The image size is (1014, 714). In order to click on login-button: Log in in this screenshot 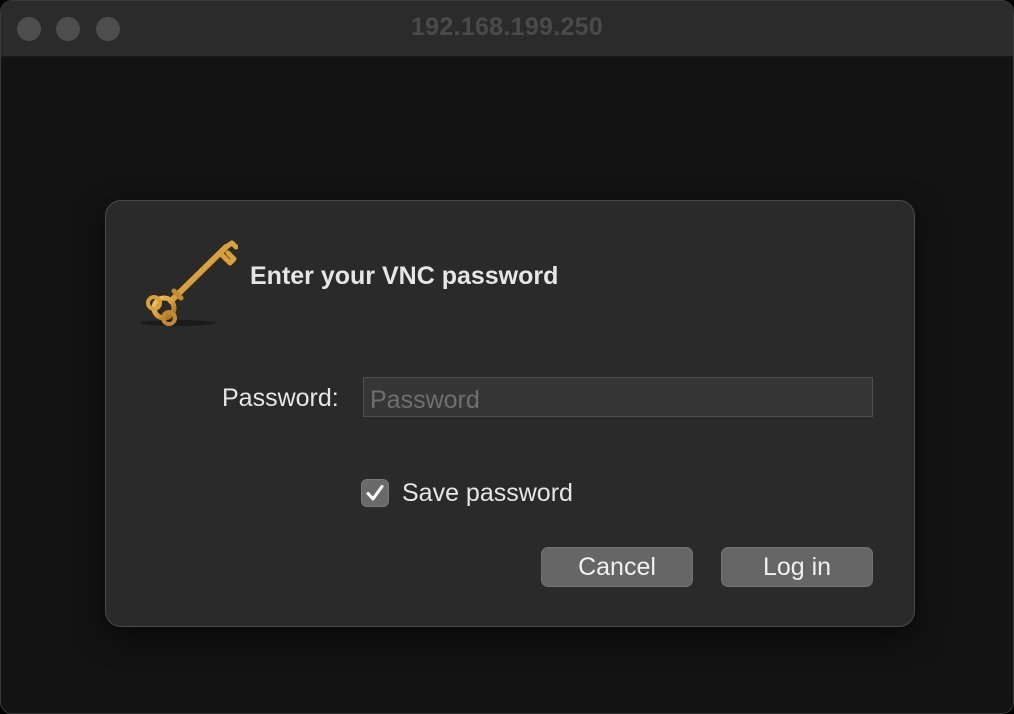, I will do `click(797, 567)`.